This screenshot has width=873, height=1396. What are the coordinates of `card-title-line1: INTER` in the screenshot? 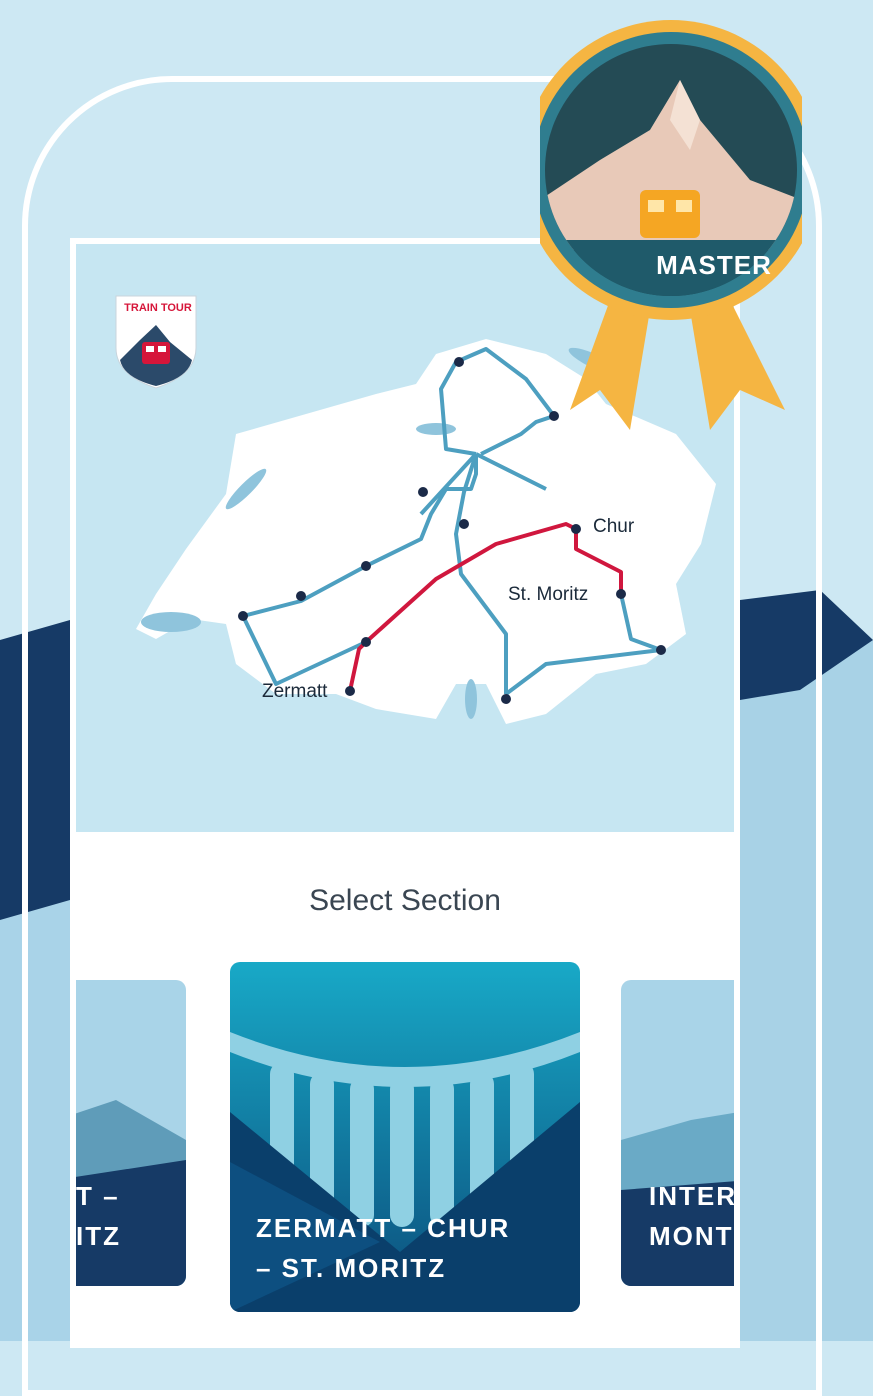 It's located at (693, 1196).